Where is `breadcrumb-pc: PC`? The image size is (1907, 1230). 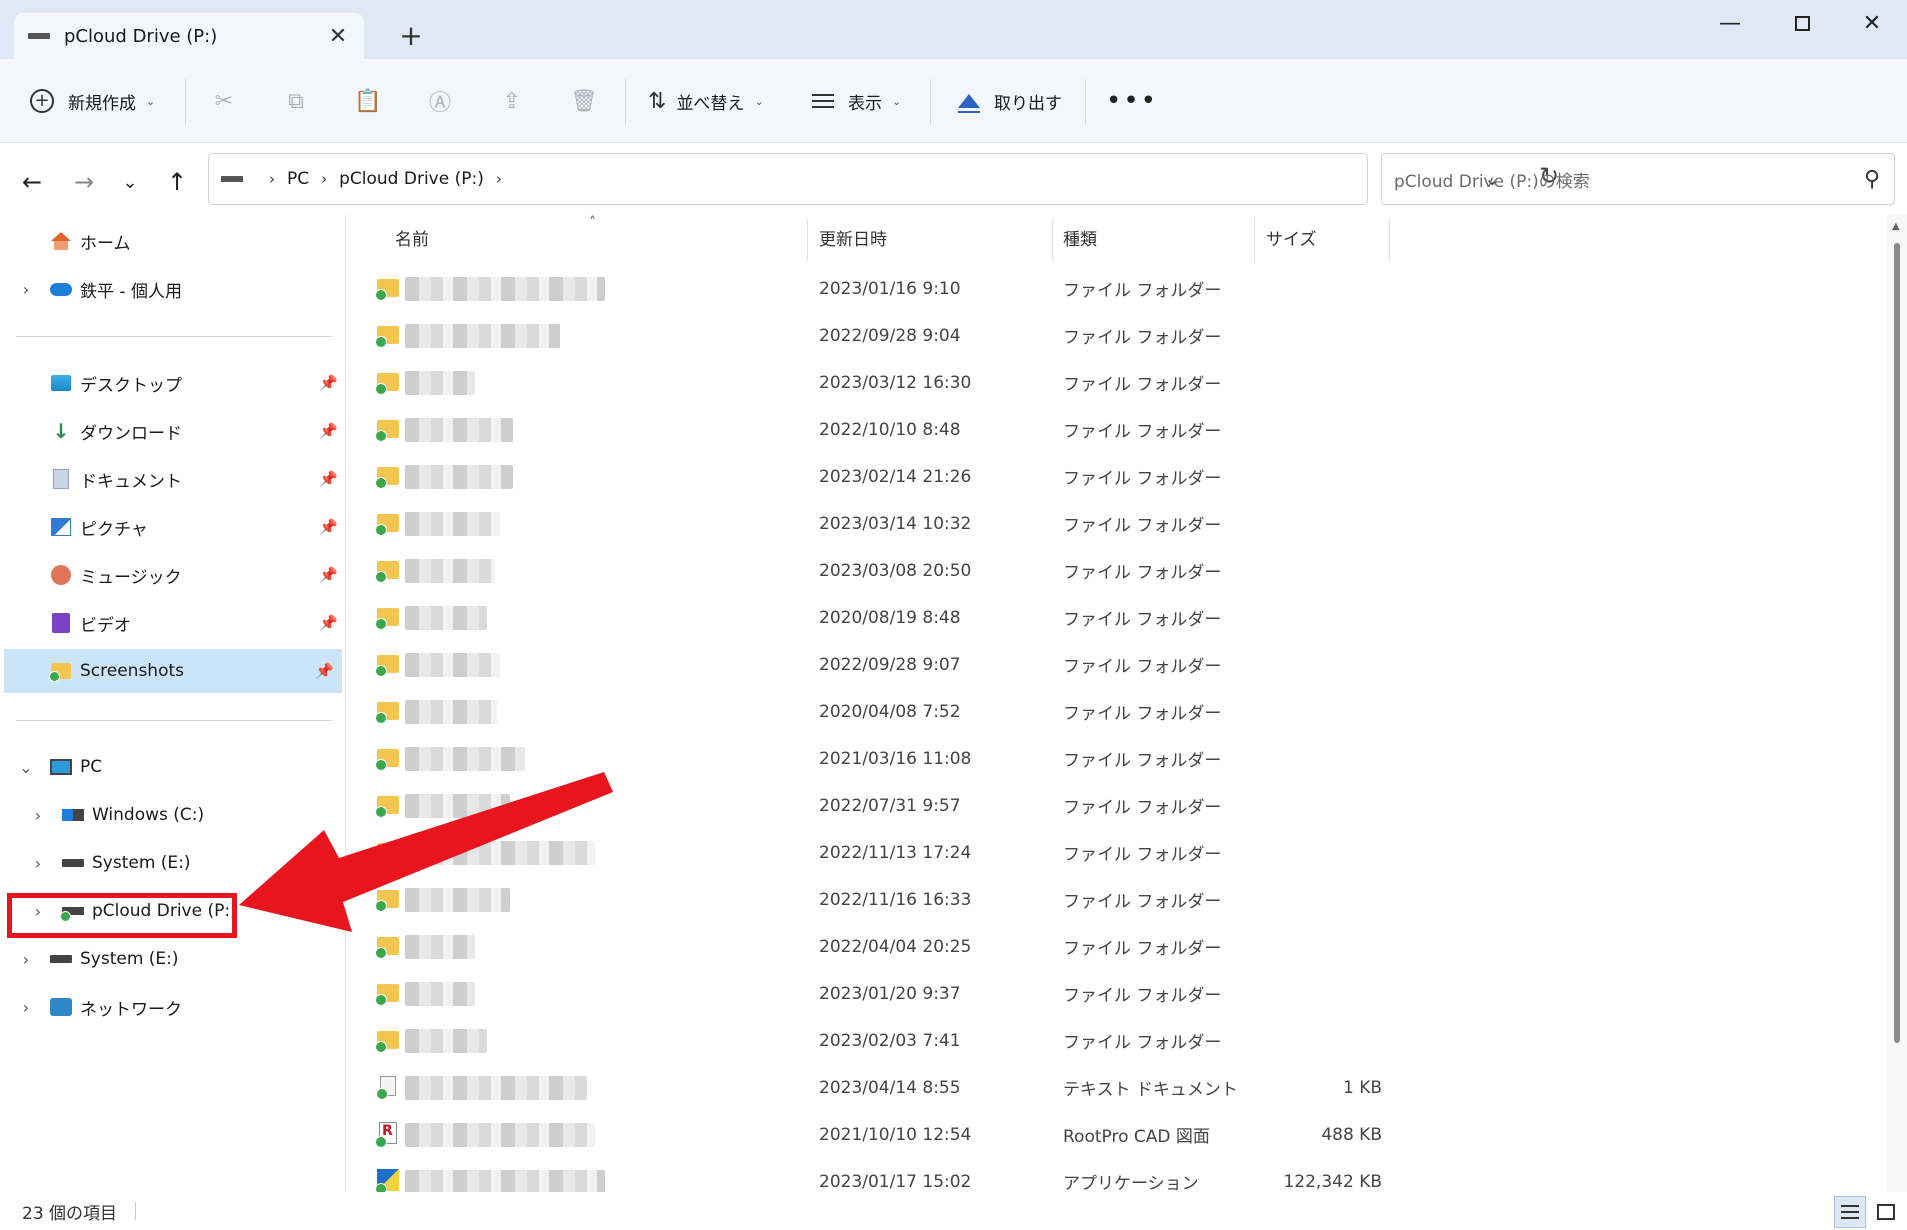 breadcrumb-pc: PC is located at coordinates (298, 179).